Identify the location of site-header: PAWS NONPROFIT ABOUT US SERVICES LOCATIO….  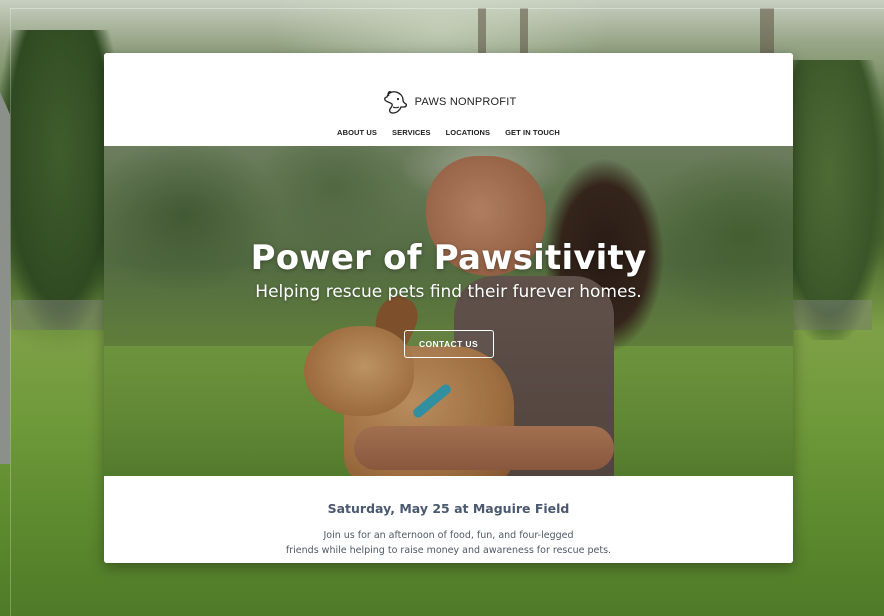
(448, 99).